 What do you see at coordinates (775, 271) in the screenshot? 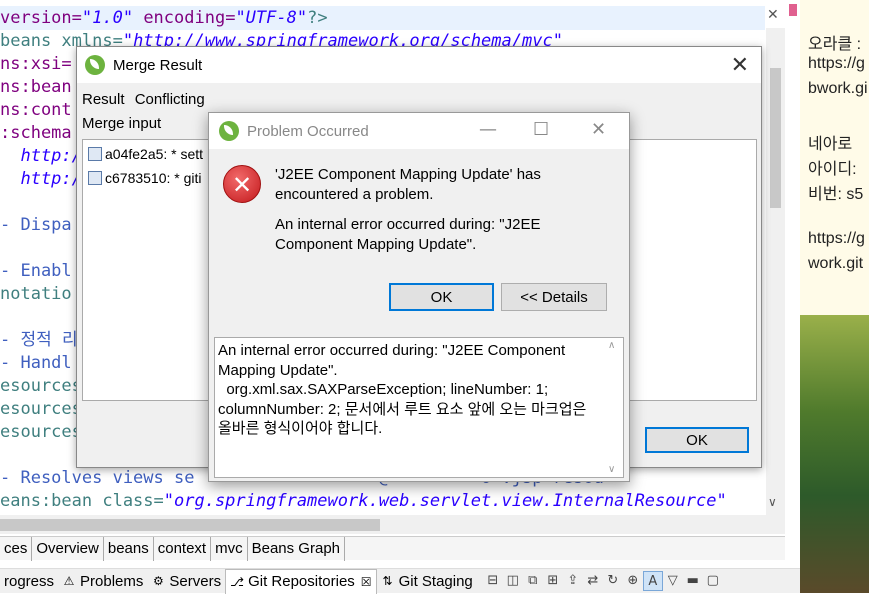
I see `vertical-scrollbar` at bounding box center [775, 271].